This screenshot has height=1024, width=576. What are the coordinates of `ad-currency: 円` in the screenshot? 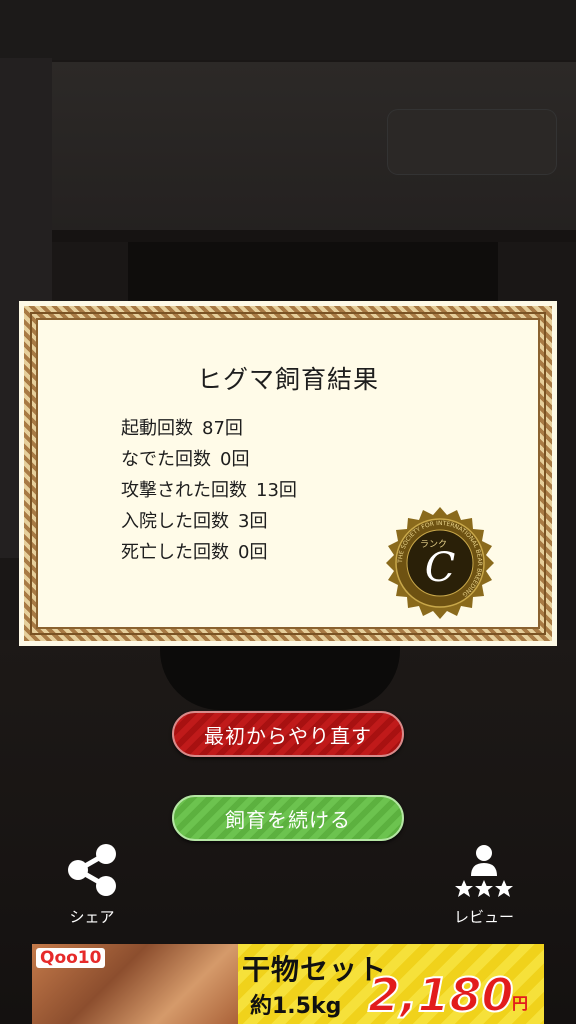 It's located at (520, 1003).